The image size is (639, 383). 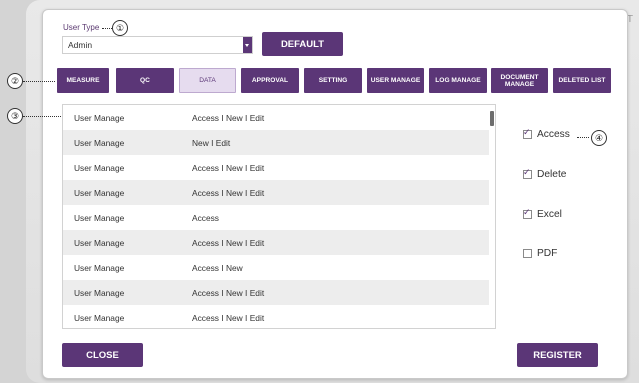 I want to click on access-checkbox: Access, so click(x=546, y=133).